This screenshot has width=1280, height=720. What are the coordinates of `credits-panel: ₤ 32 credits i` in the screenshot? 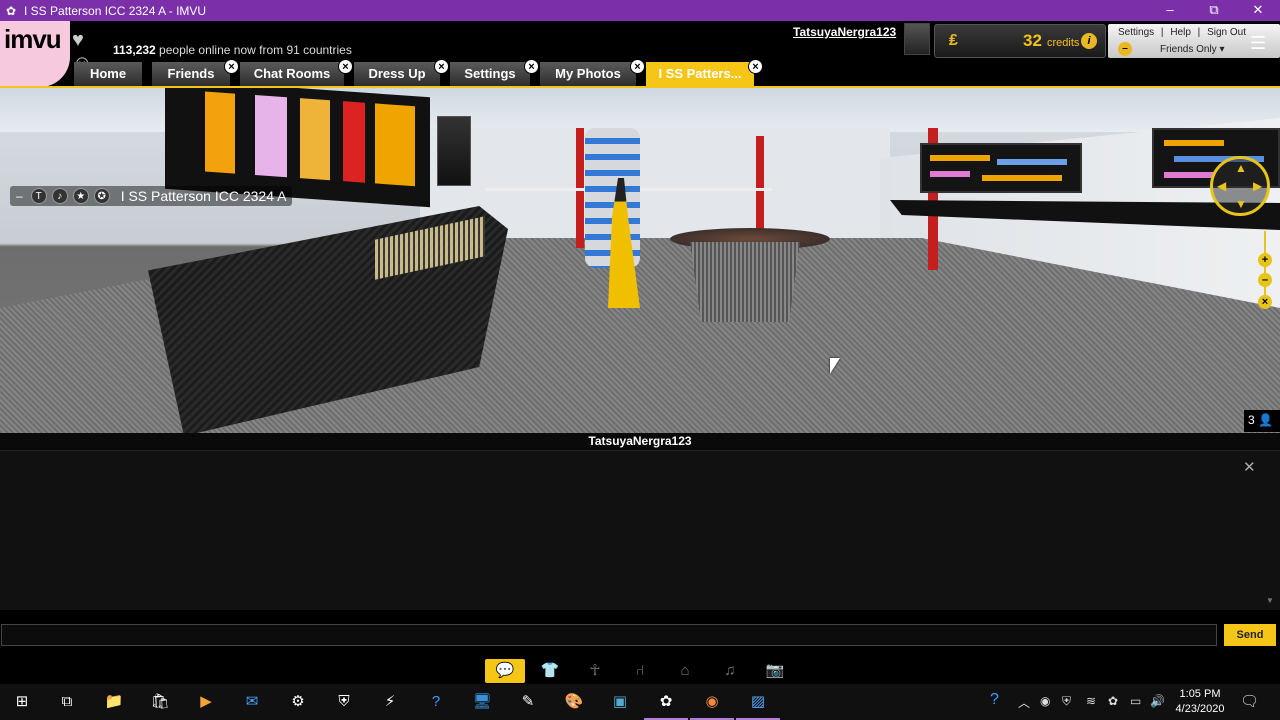 It's located at (1020, 41).